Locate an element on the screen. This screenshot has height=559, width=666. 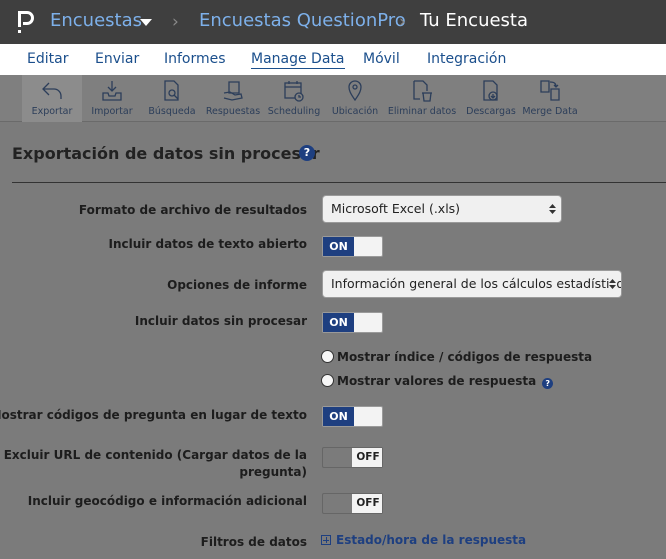
toolbar-respuestas: Respuestas is located at coordinates (233, 98).